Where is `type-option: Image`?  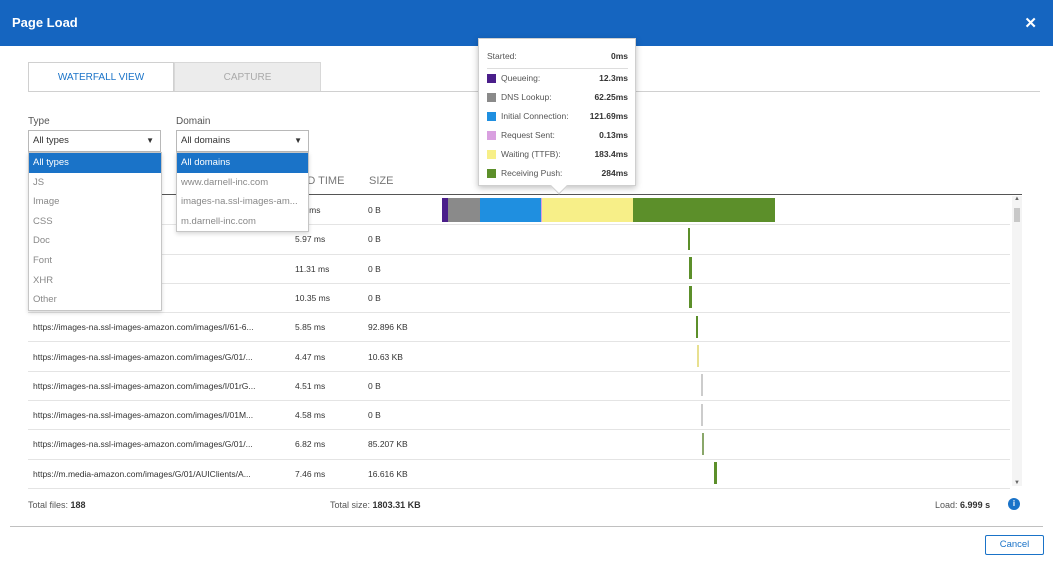 type-option: Image is located at coordinates (95, 202).